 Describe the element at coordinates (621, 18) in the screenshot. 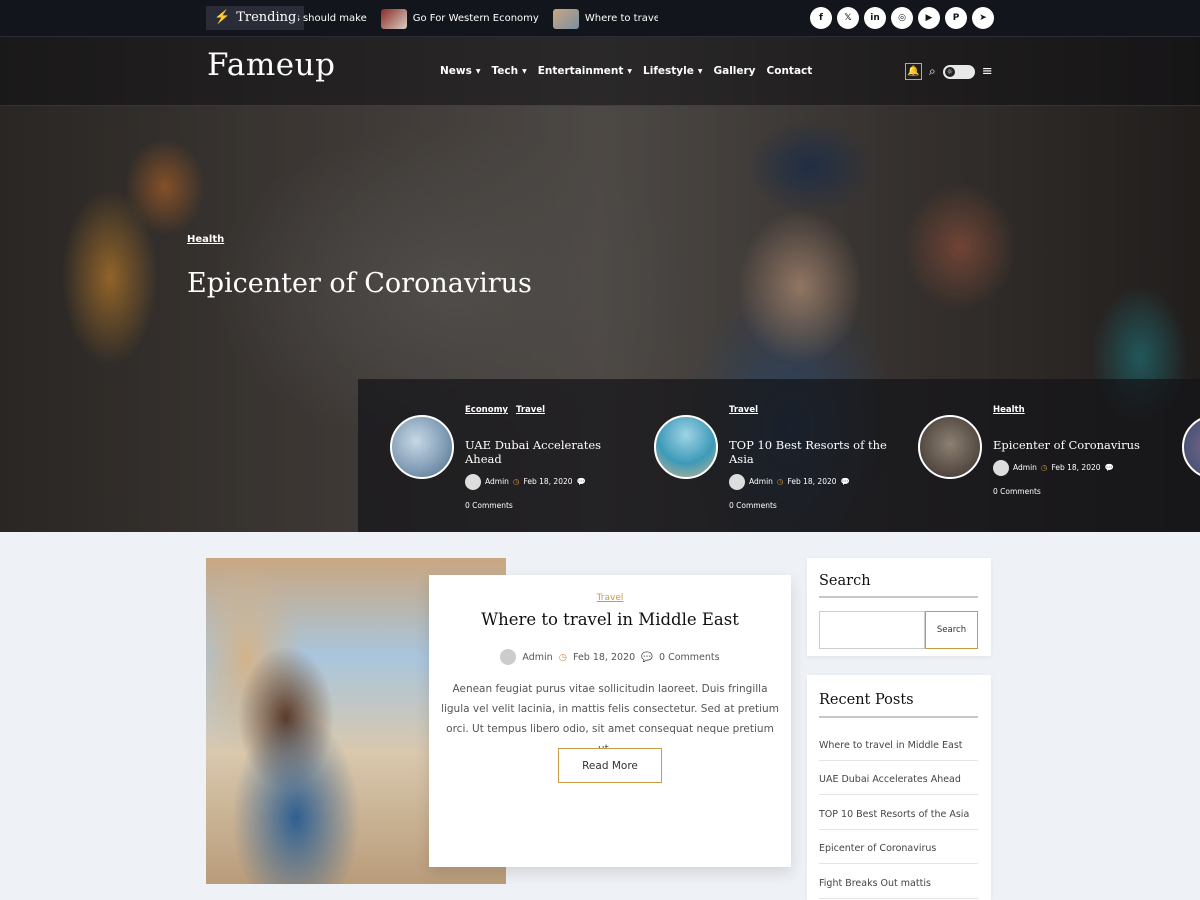

I see `ticker-item-text: Where to trave` at that location.